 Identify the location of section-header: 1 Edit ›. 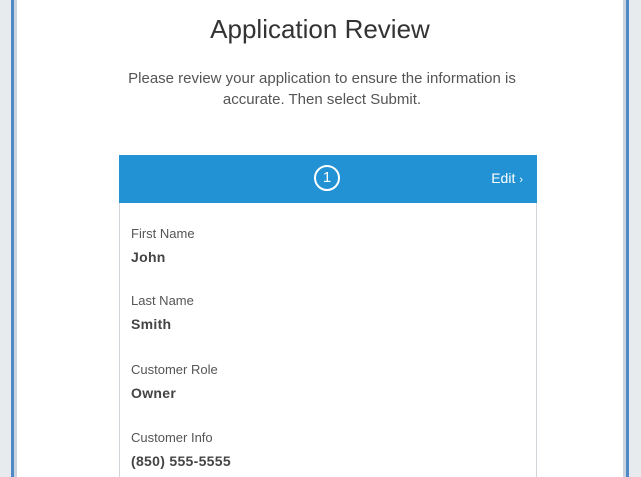
(328, 179).